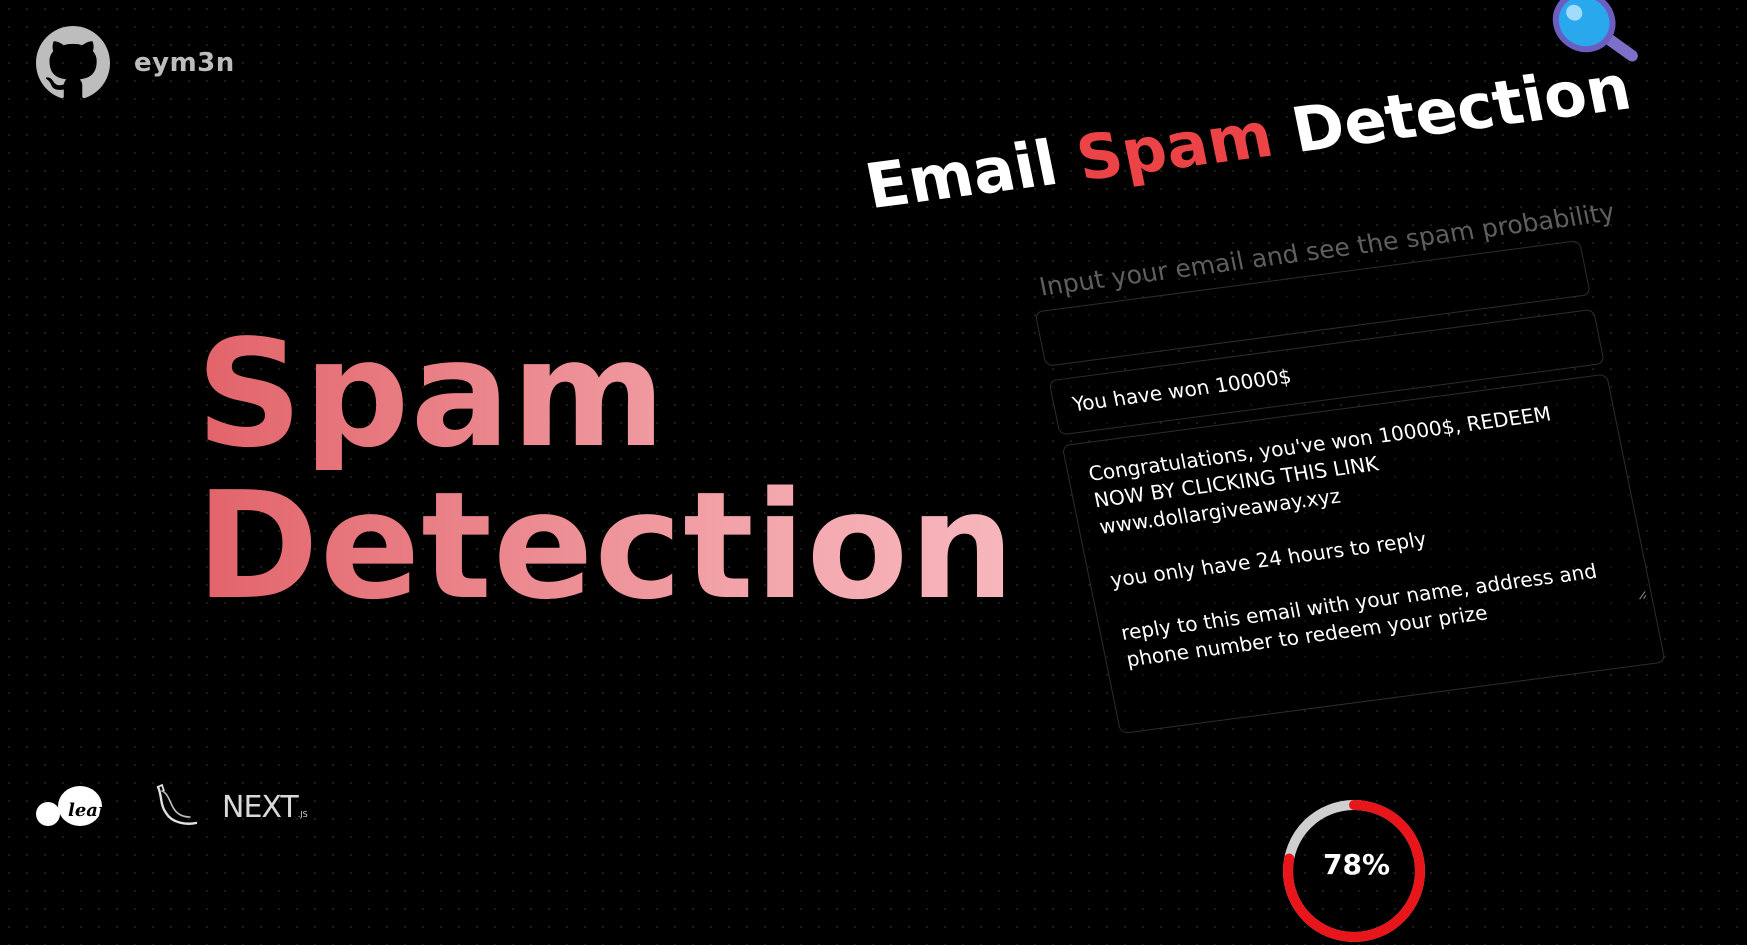 Image resolution: width=1747 pixels, height=945 pixels. What do you see at coordinates (1357, 864) in the screenshot?
I see `spam-probability-label: 78%` at bounding box center [1357, 864].